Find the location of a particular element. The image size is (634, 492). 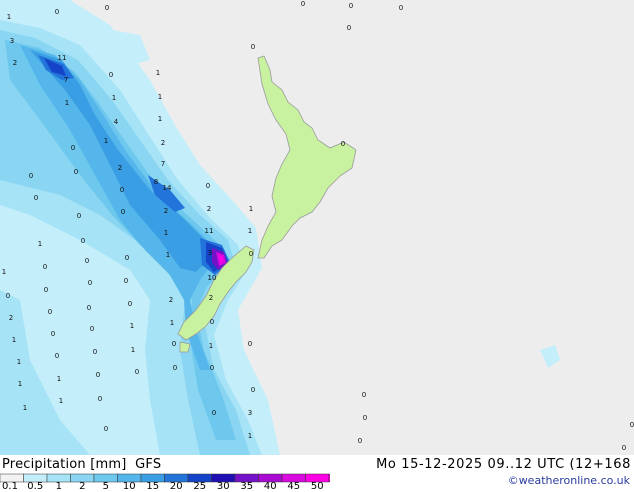

valid-time: Mo 15-12-2025 09..12 UTC (12+168 is located at coordinates (503, 464).